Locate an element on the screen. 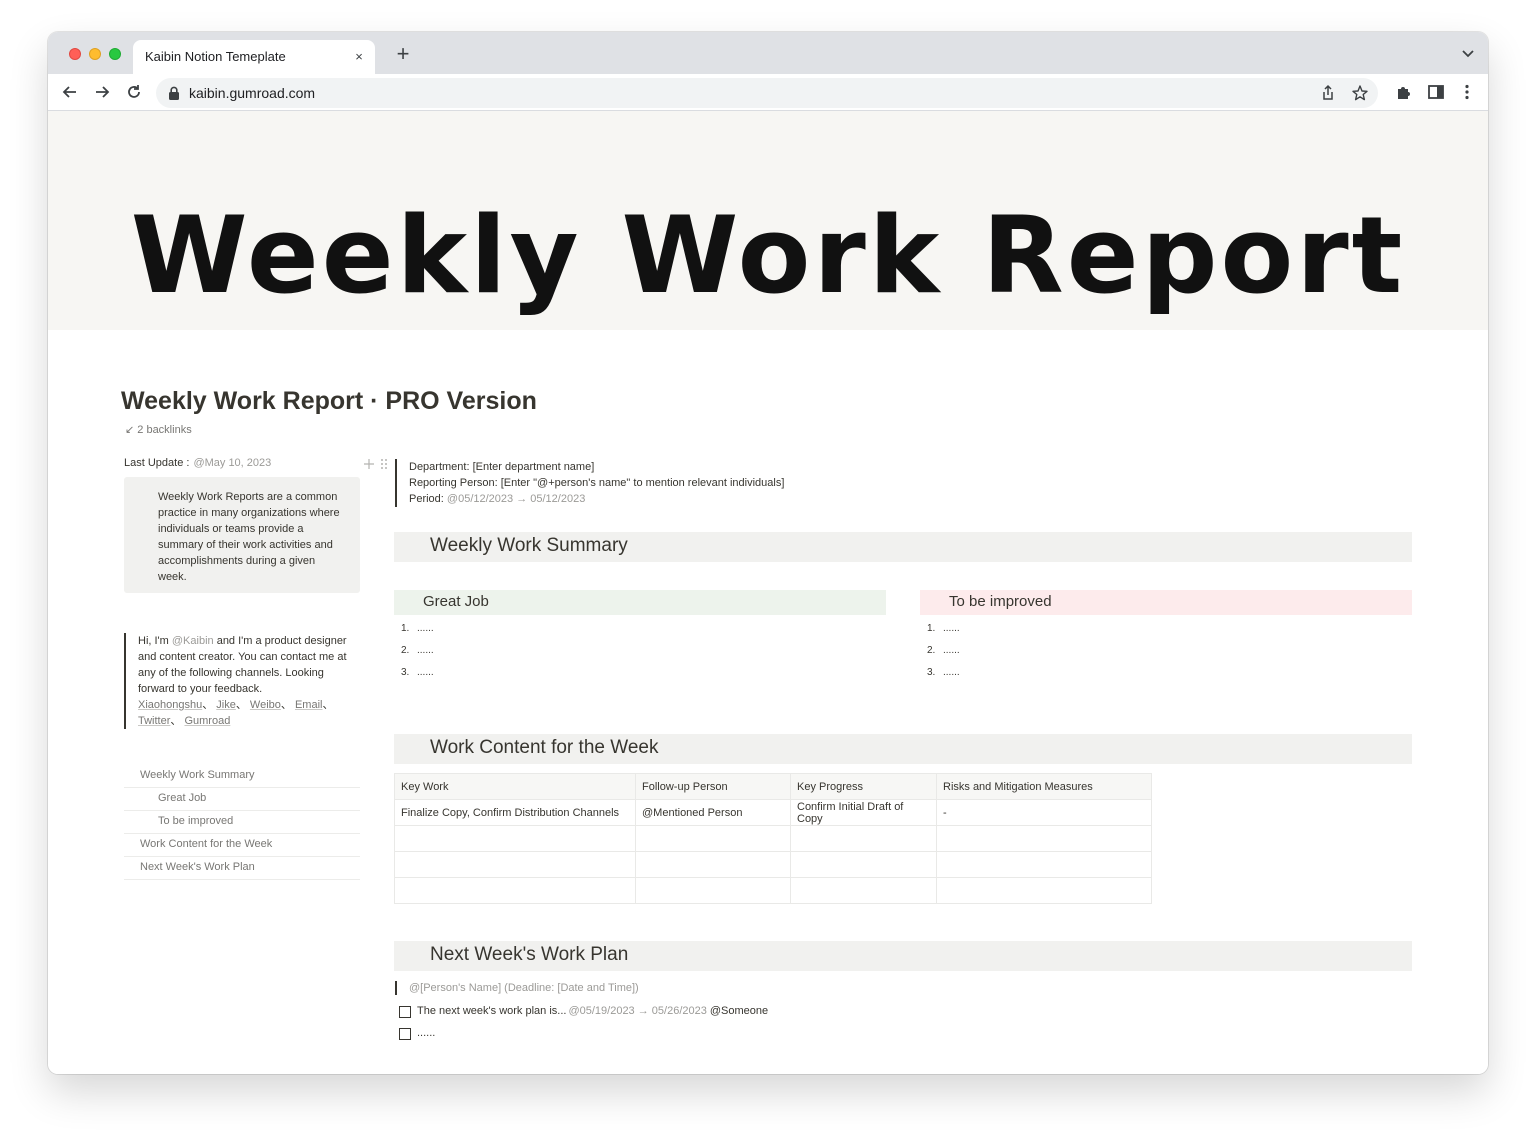  todo-date: @05/19/2023 → 05/26/2023 is located at coordinates (637, 1011).